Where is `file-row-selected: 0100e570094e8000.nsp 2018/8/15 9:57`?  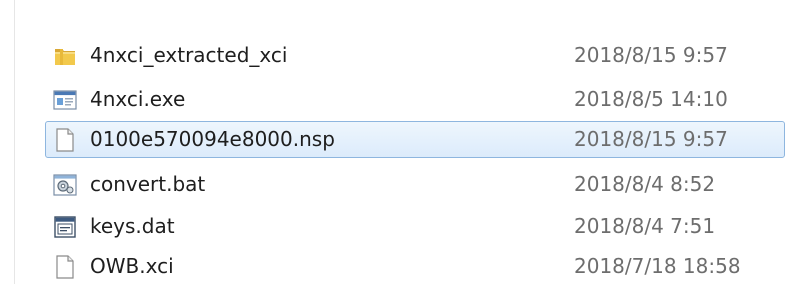 file-row-selected: 0100e570094e8000.nsp 2018/8/15 9:57 is located at coordinates (415, 139).